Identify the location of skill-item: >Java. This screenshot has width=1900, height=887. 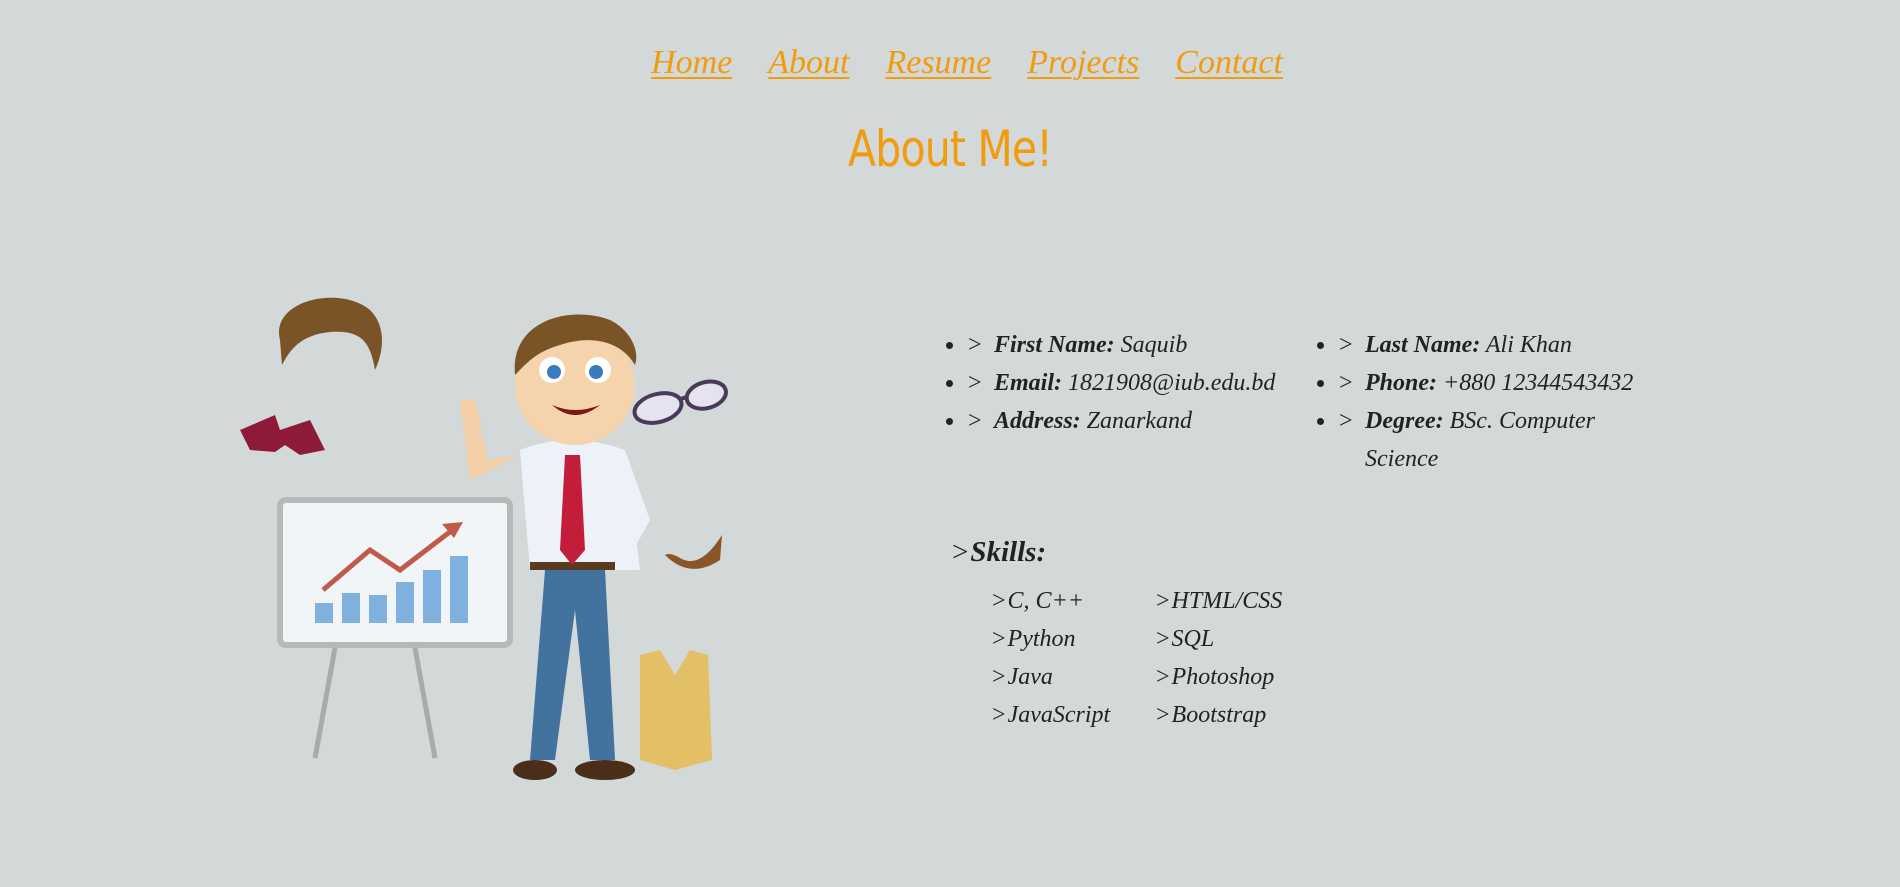
(1074, 677).